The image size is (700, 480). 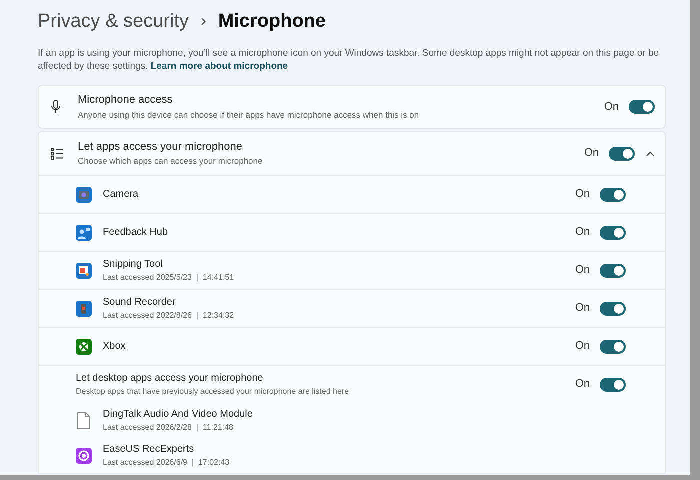 What do you see at coordinates (170, 379) in the screenshot?
I see `setting-title: Let desktop apps access your microphone` at bounding box center [170, 379].